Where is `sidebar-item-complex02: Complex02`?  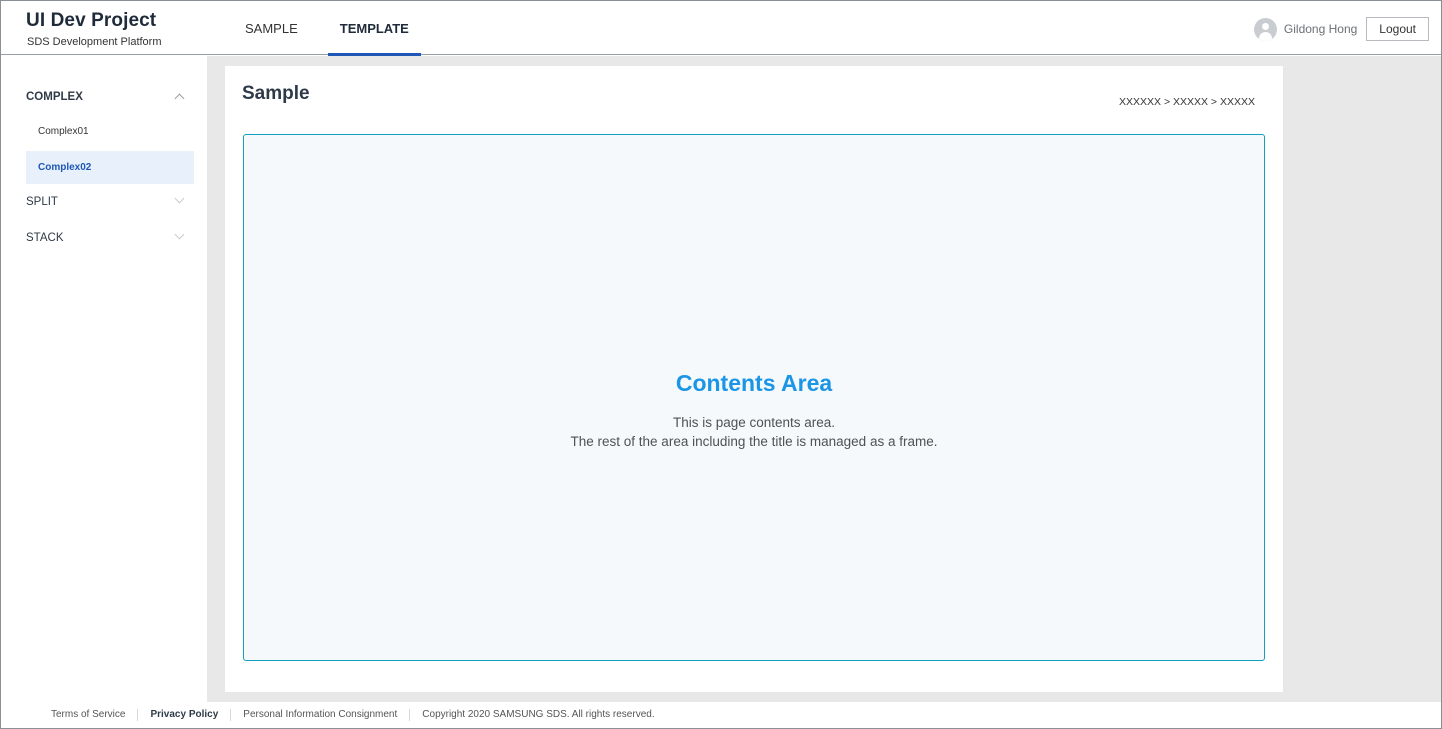
sidebar-item-complex02: Complex02 is located at coordinates (110, 167).